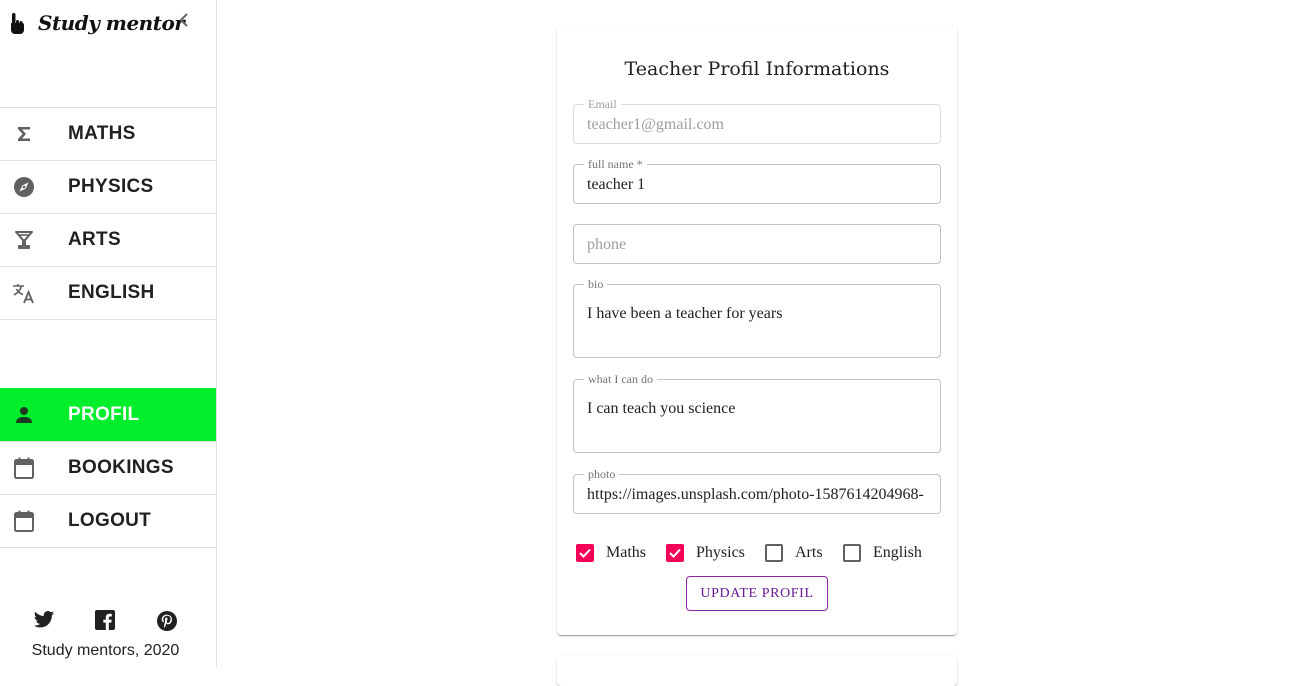 This screenshot has width=1297, height=686. Describe the element at coordinates (24, 293) in the screenshot. I see `translate-icon` at that location.